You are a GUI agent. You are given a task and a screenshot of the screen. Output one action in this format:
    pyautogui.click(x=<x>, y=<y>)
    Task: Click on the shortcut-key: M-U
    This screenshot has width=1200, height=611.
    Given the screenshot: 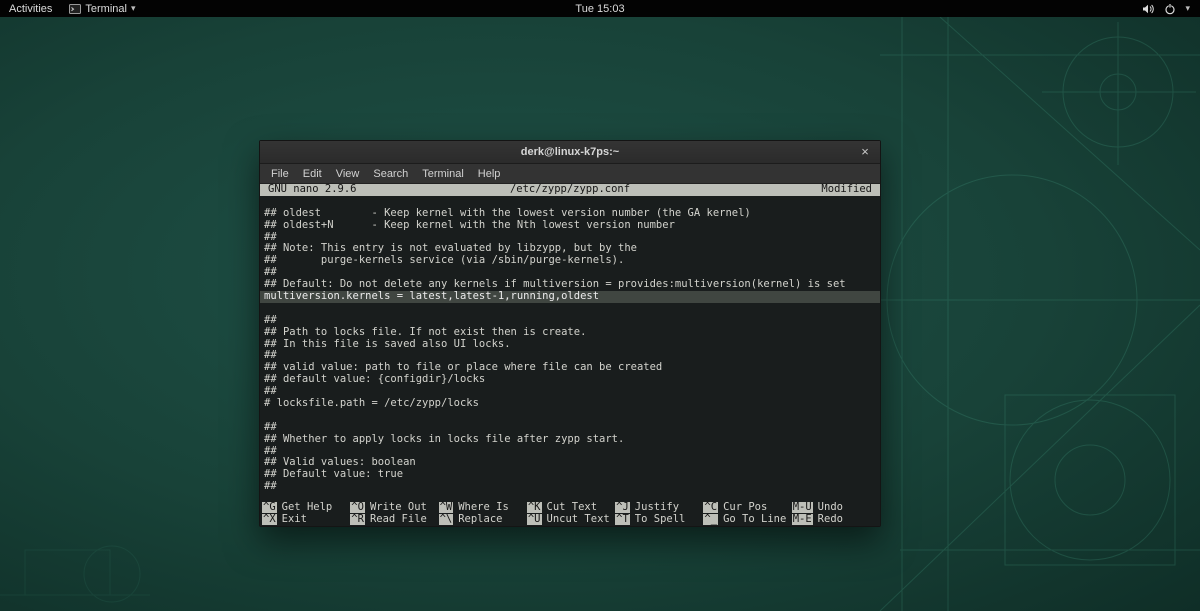 What is the action you would take?
    pyautogui.click(x=802, y=508)
    